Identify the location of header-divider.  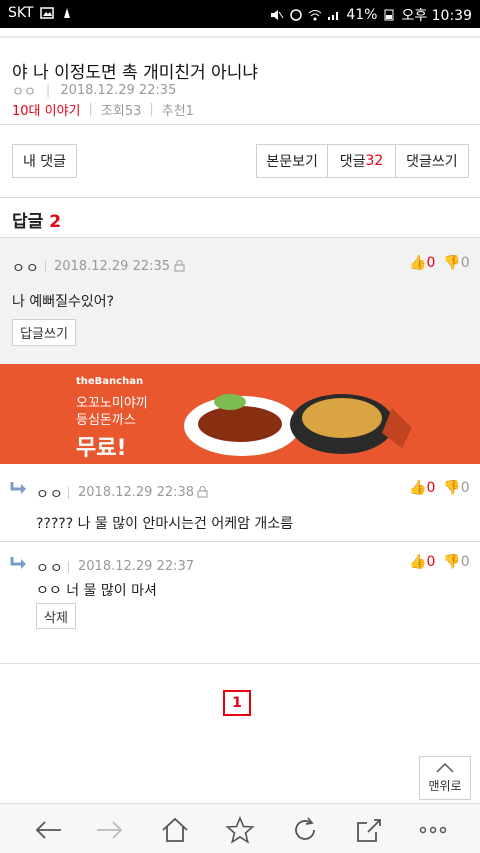
(240, 37).